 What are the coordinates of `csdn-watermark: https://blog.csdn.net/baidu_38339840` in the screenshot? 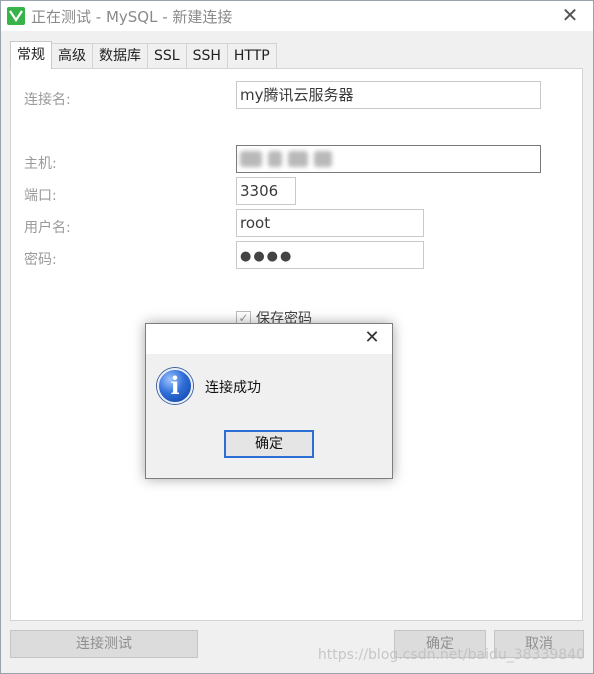 It's located at (451, 655).